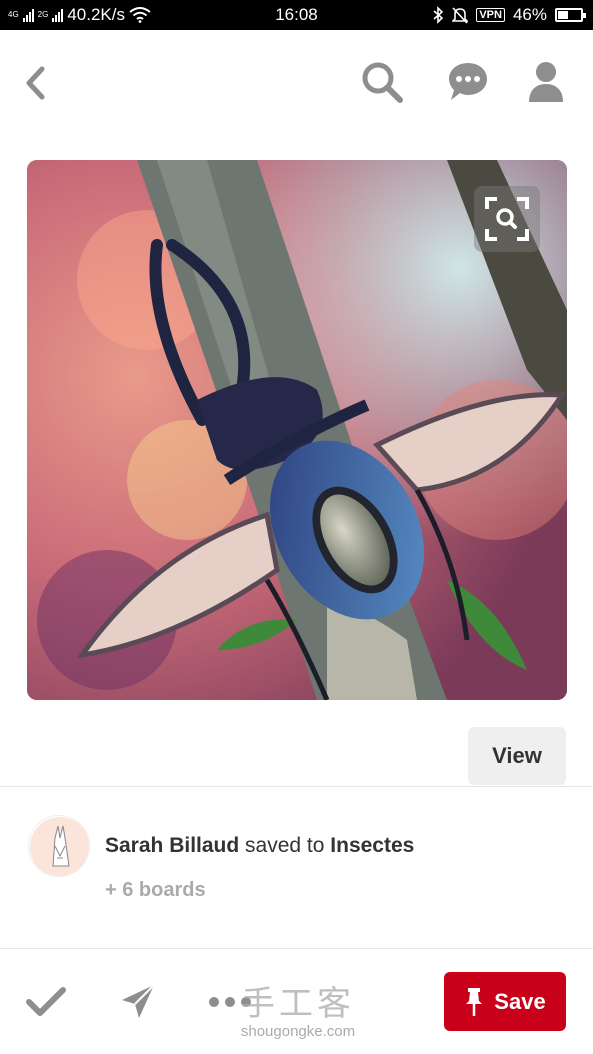 The image size is (593, 1054). I want to click on save-label: Save, so click(520, 1001).